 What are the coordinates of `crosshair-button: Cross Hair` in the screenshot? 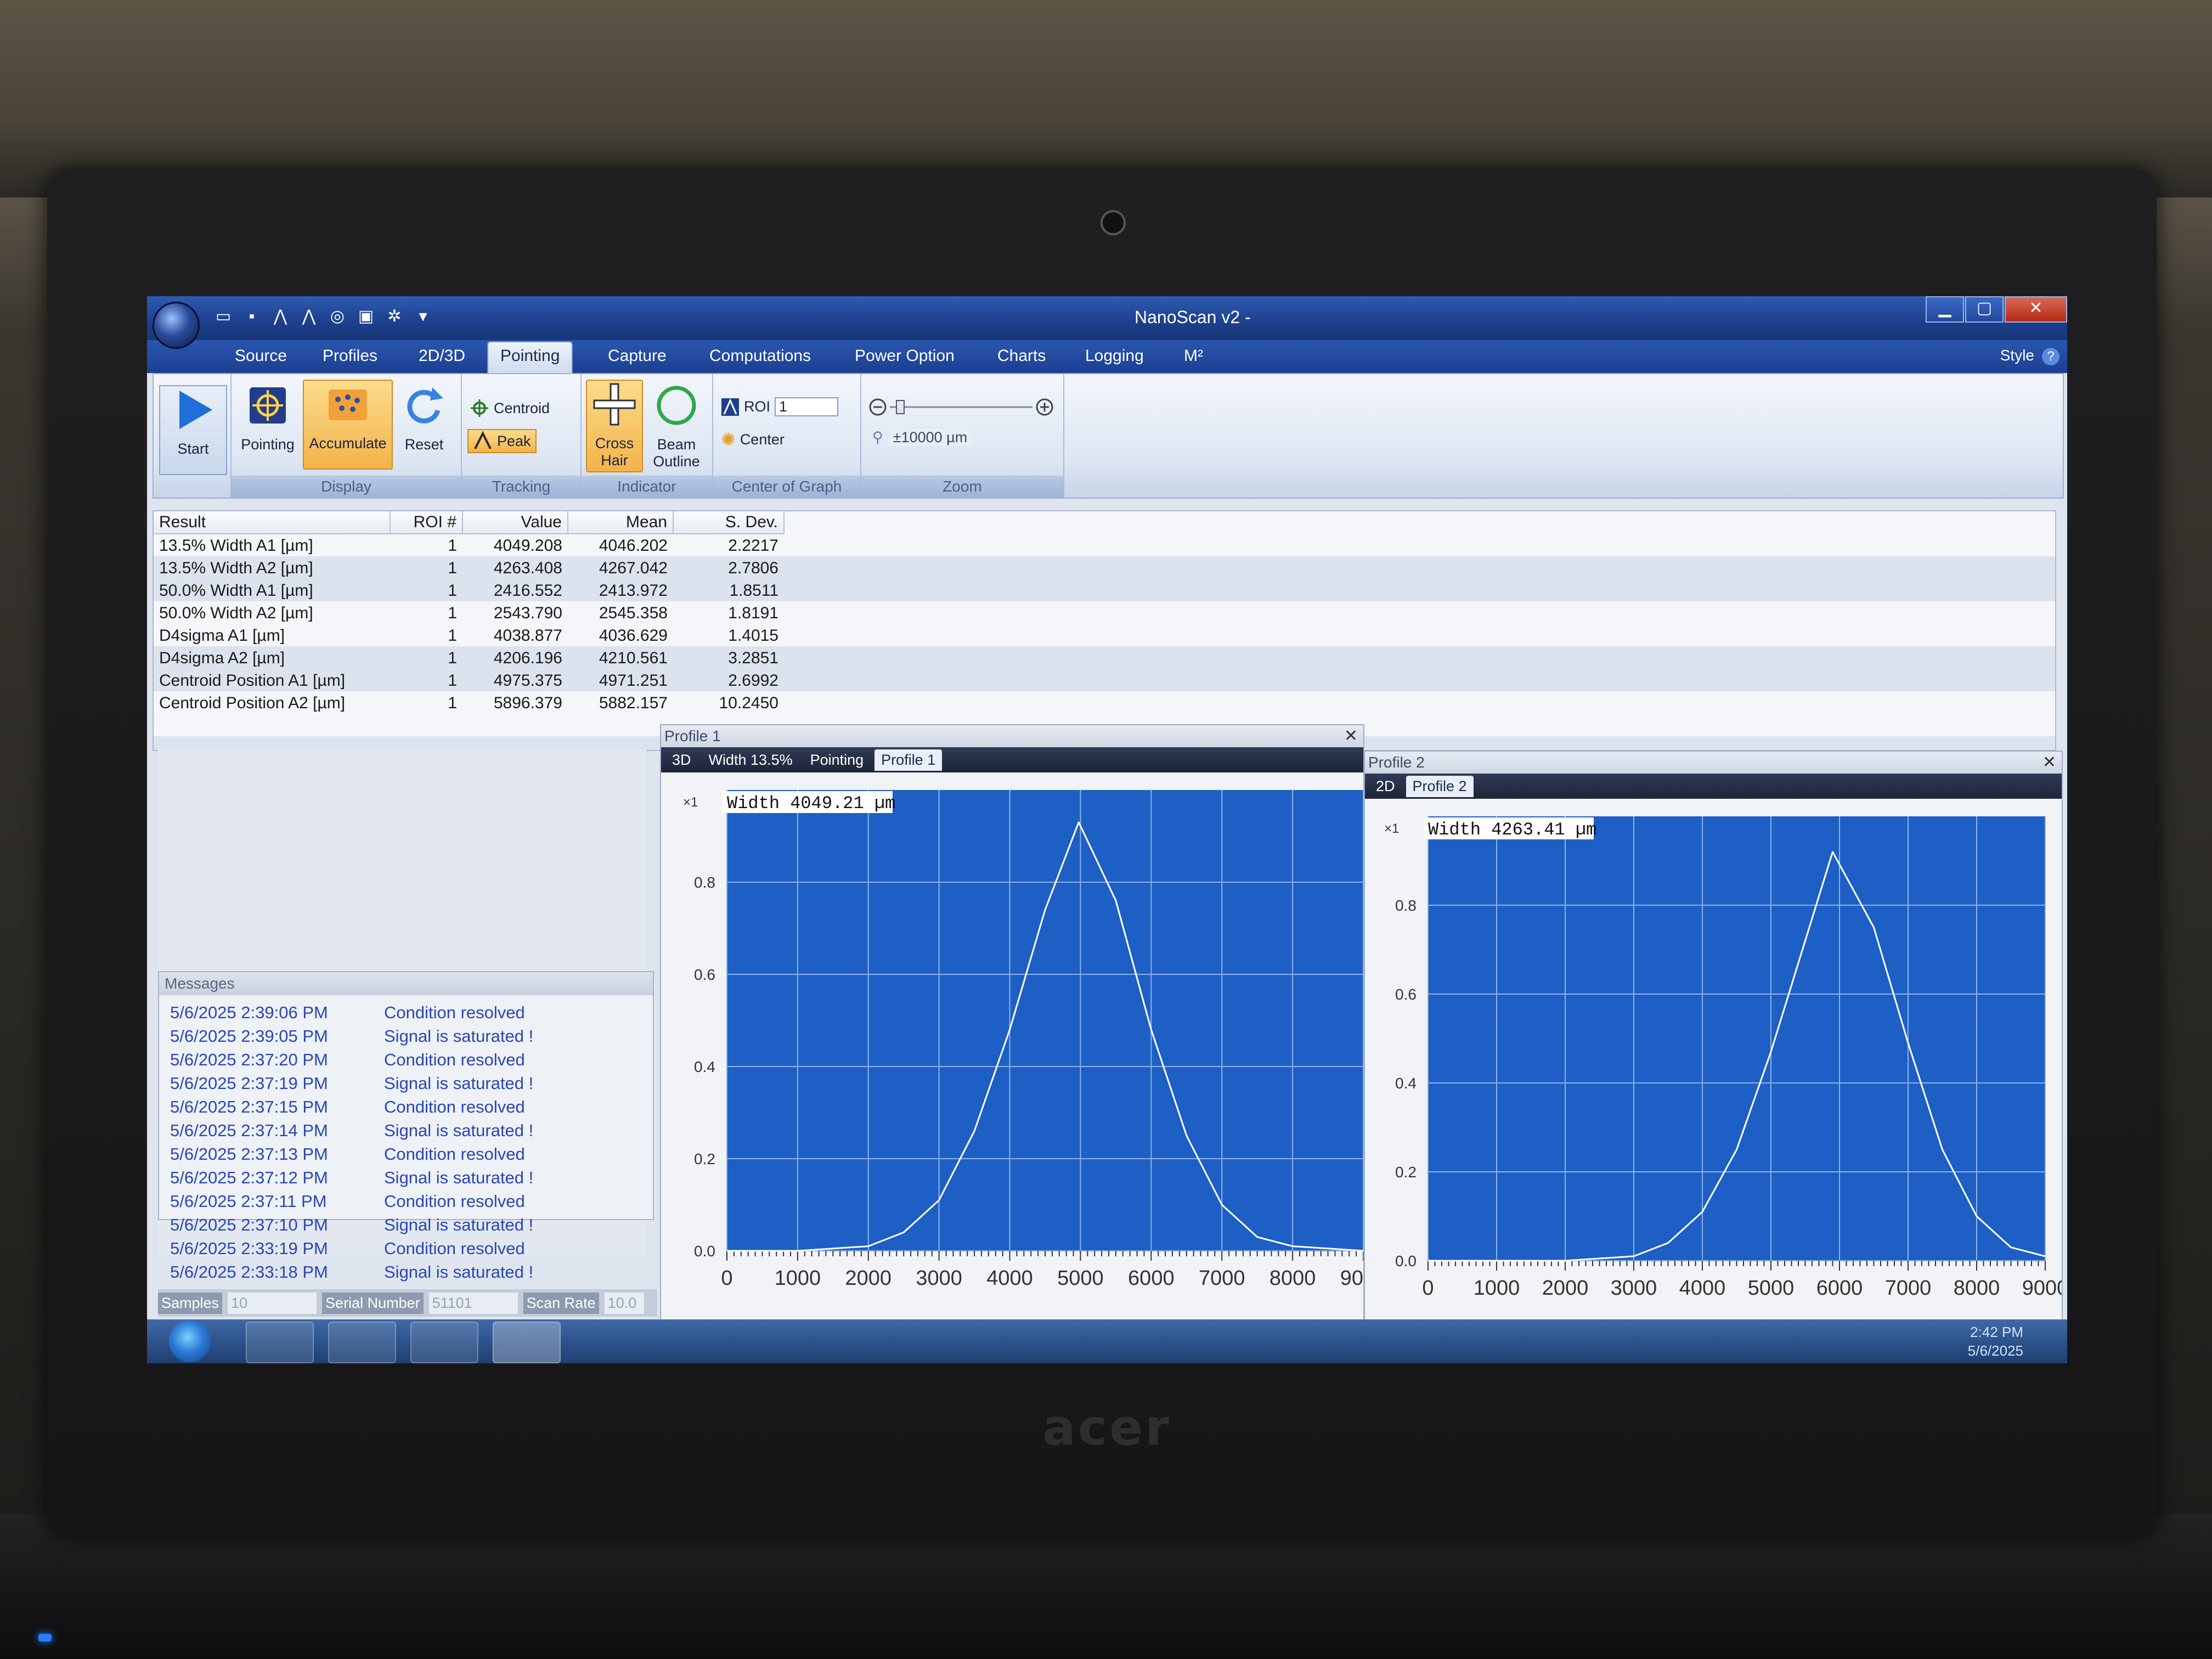 It's located at (615, 426).